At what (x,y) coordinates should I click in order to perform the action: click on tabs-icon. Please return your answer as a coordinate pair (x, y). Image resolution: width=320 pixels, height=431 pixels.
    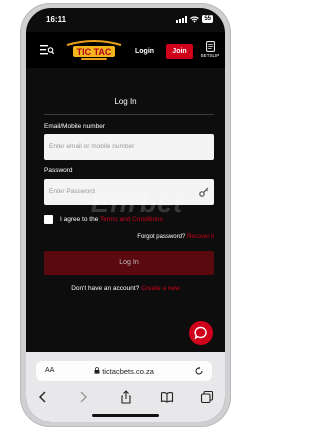
    Looking at the image, I should click on (207, 397).